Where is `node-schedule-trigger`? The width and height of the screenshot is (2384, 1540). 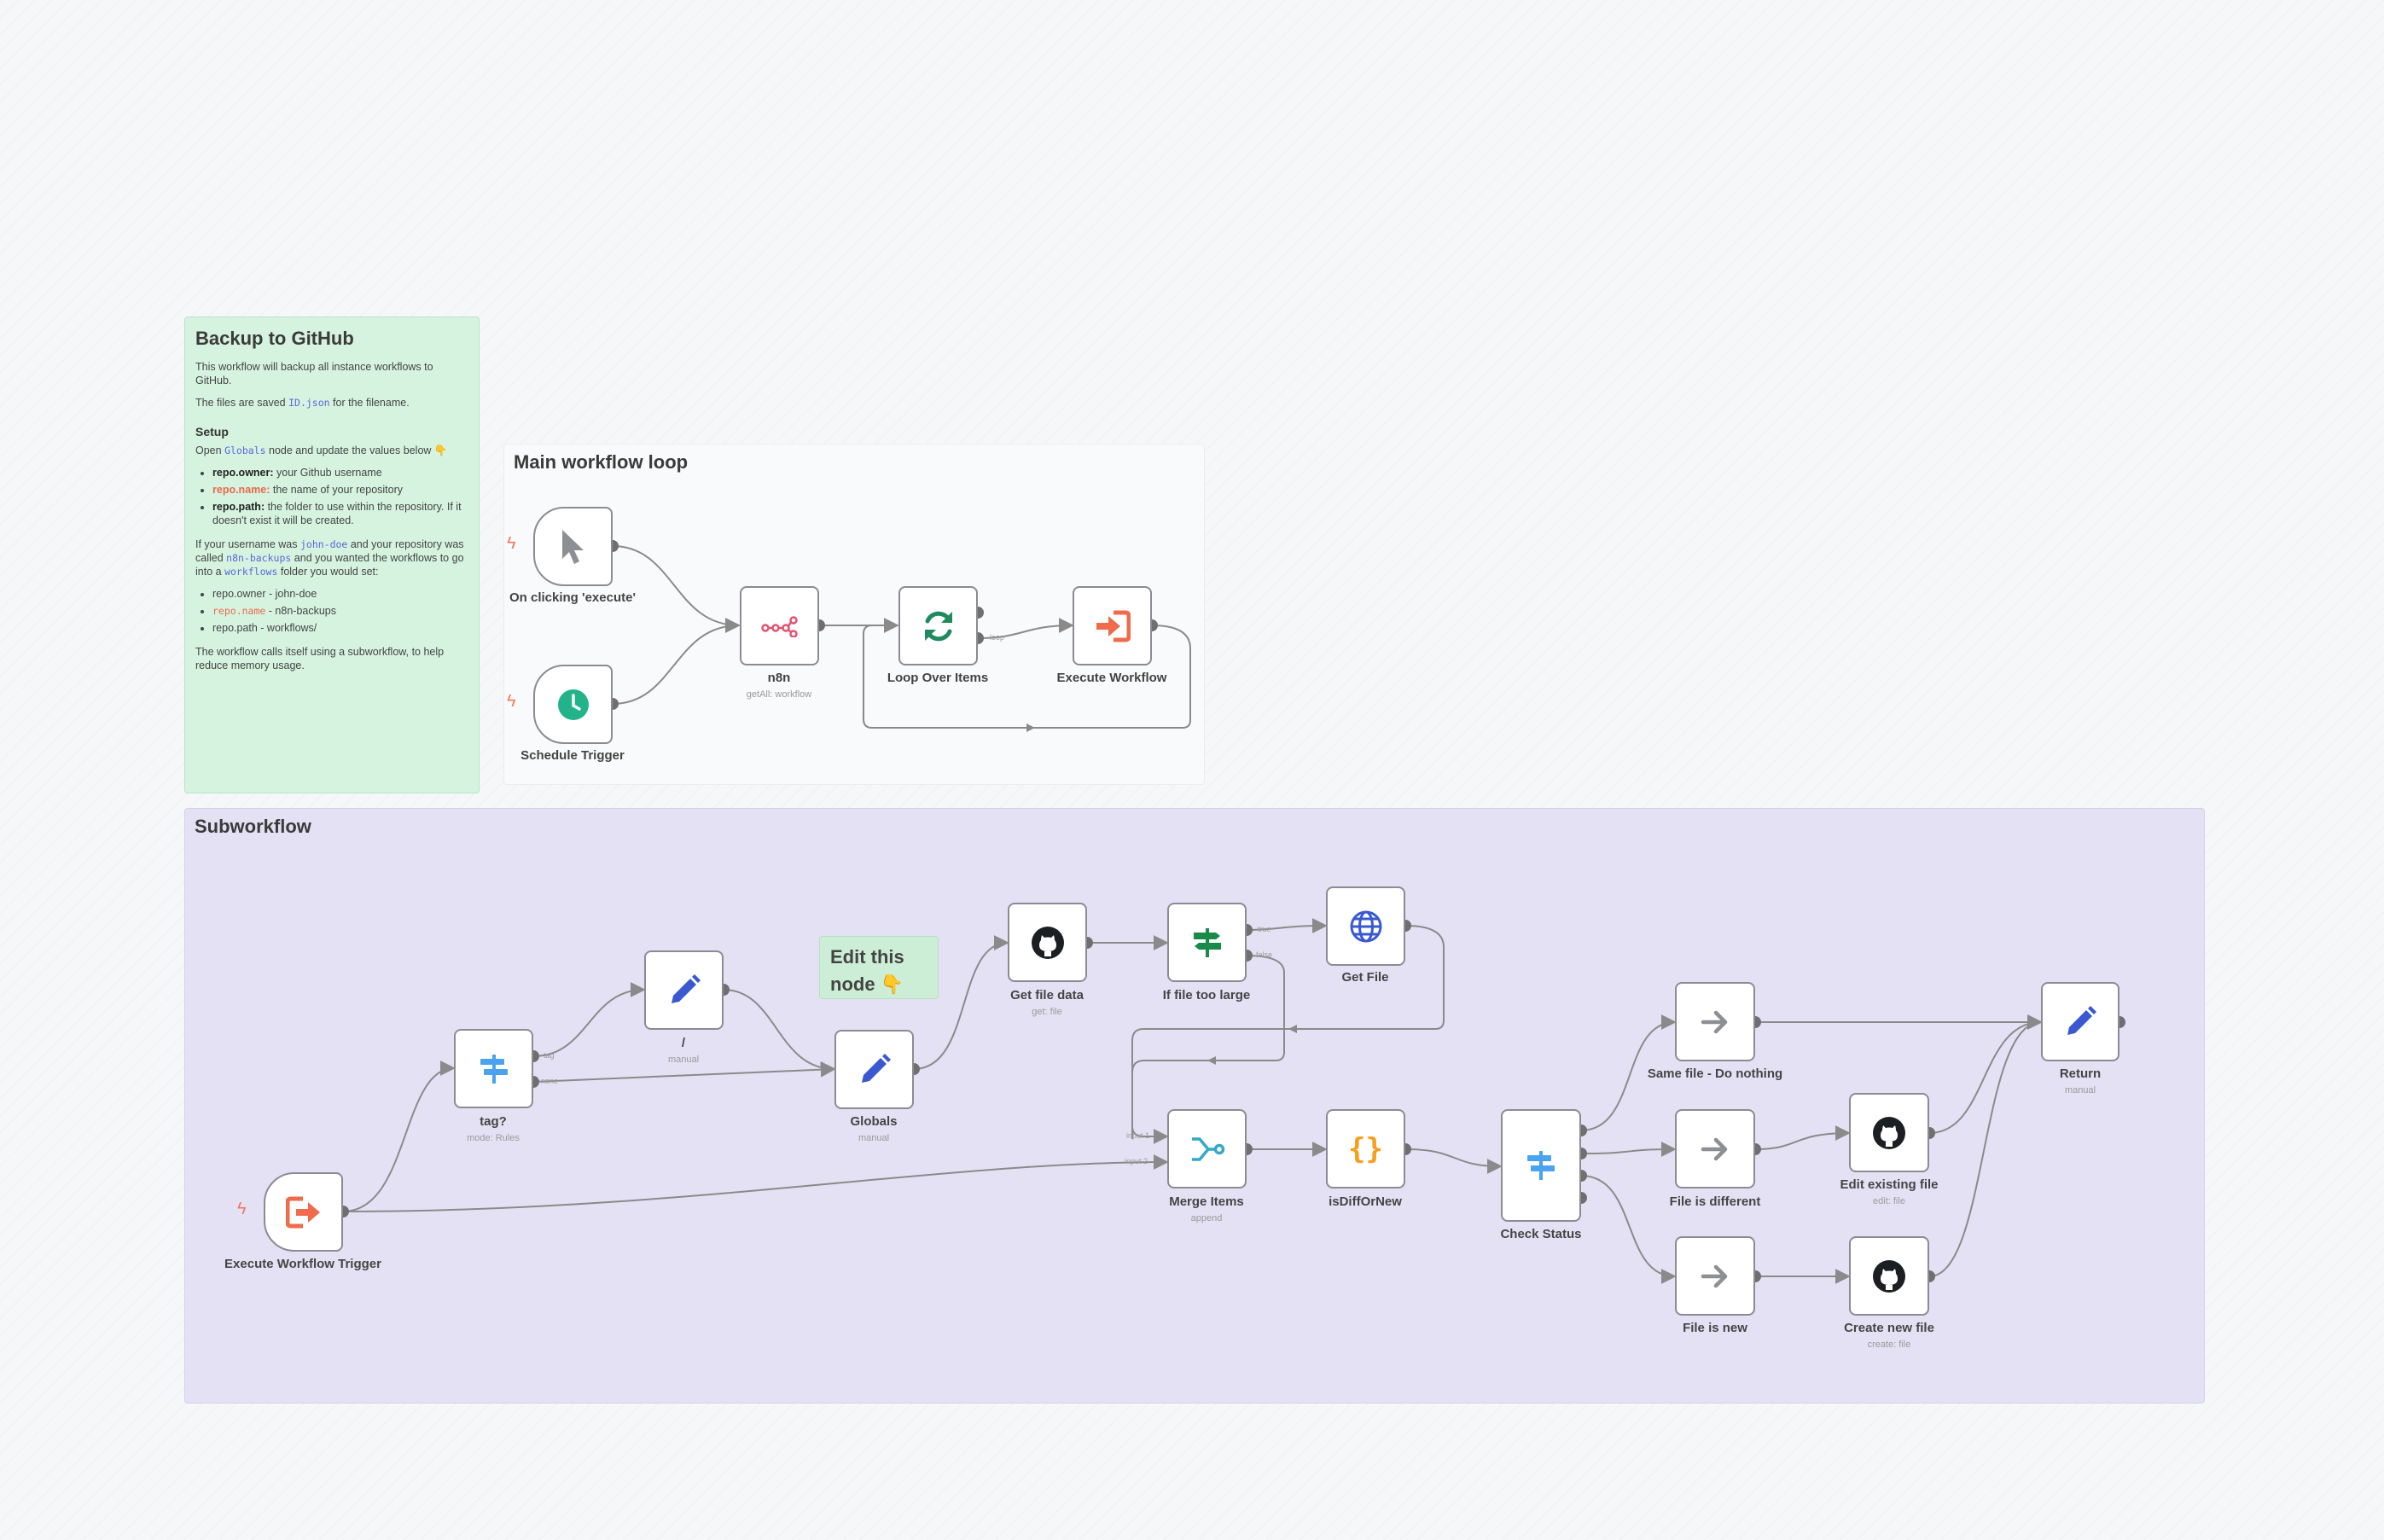 node-schedule-trigger is located at coordinates (573, 704).